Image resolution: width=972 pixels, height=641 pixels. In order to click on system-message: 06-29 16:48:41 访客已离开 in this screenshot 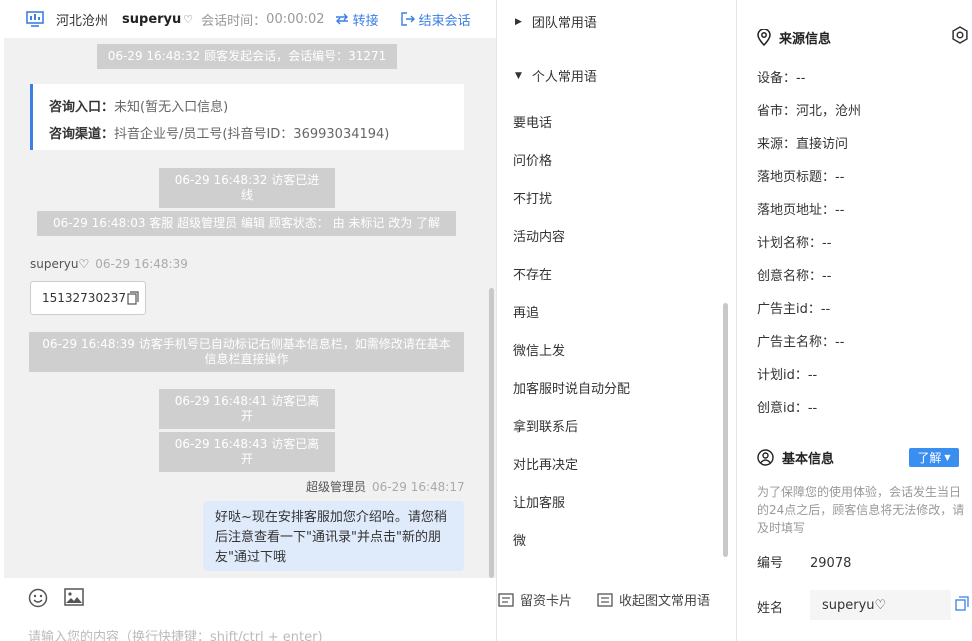, I will do `click(247, 409)`.